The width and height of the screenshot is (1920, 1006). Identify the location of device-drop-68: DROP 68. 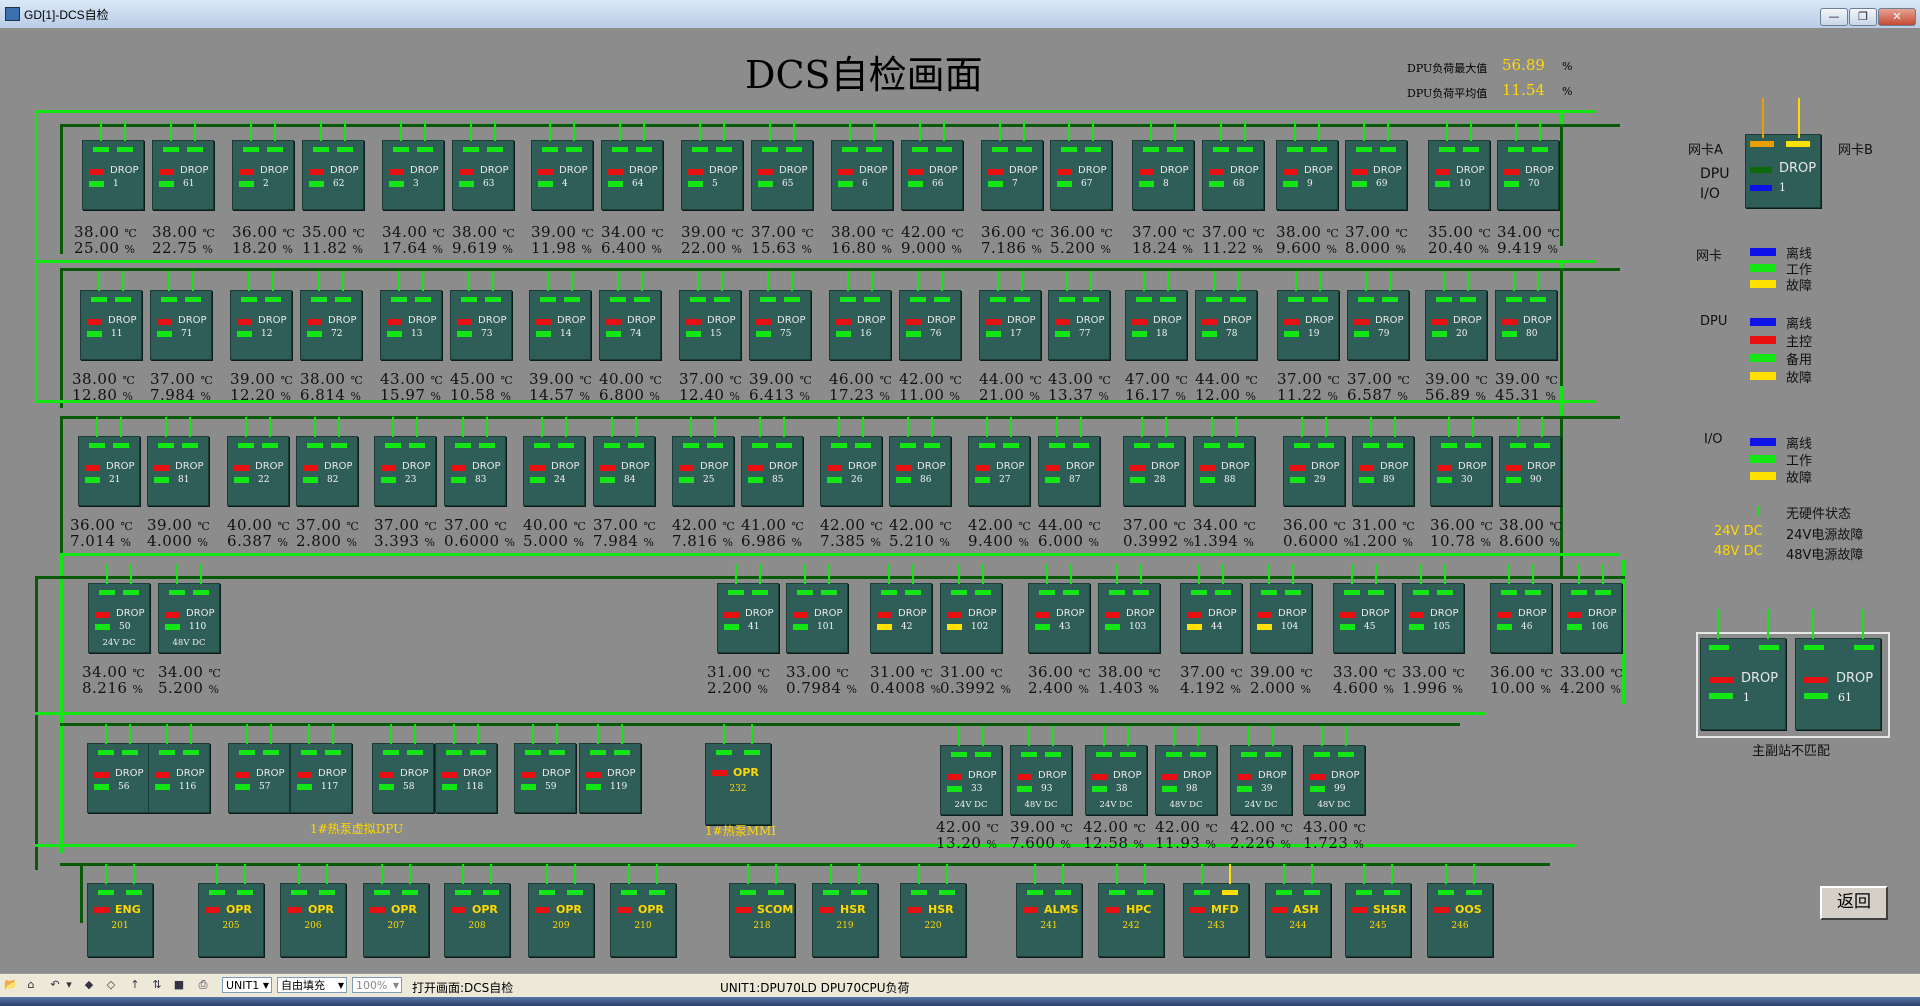
(1233, 165).